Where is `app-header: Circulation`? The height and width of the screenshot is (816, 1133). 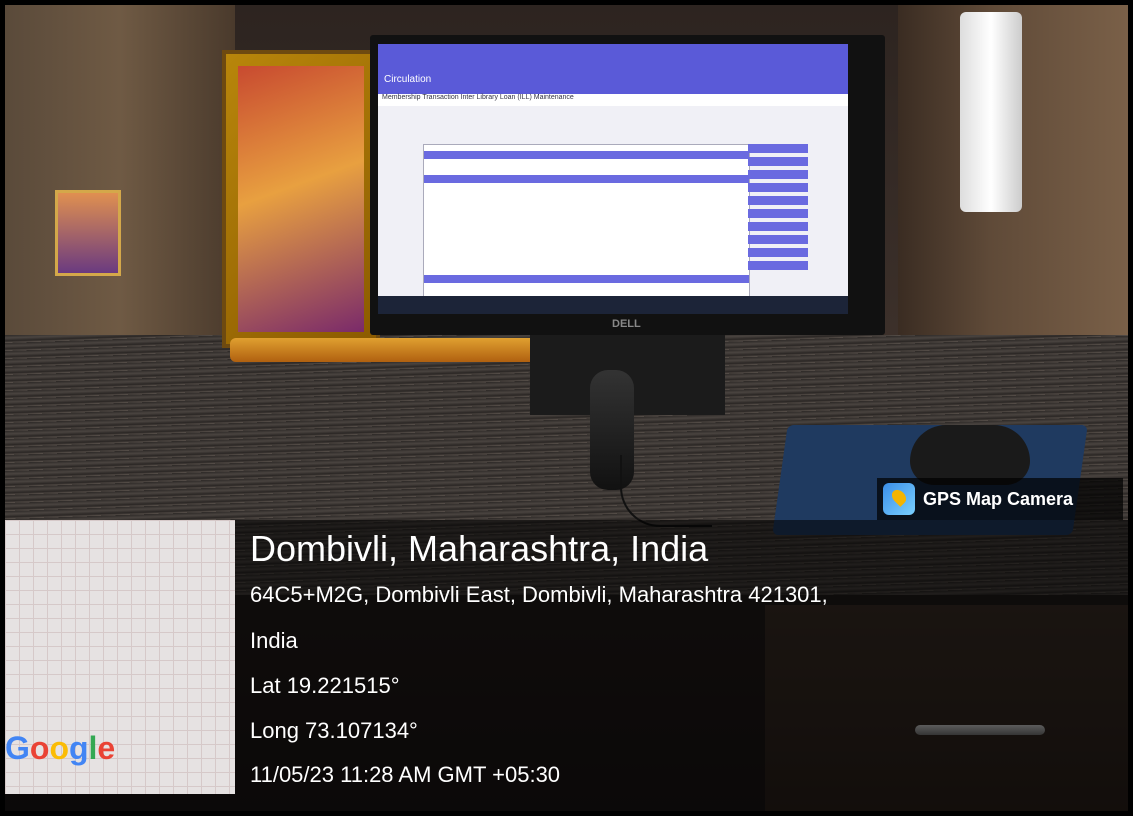
app-header: Circulation is located at coordinates (613, 69).